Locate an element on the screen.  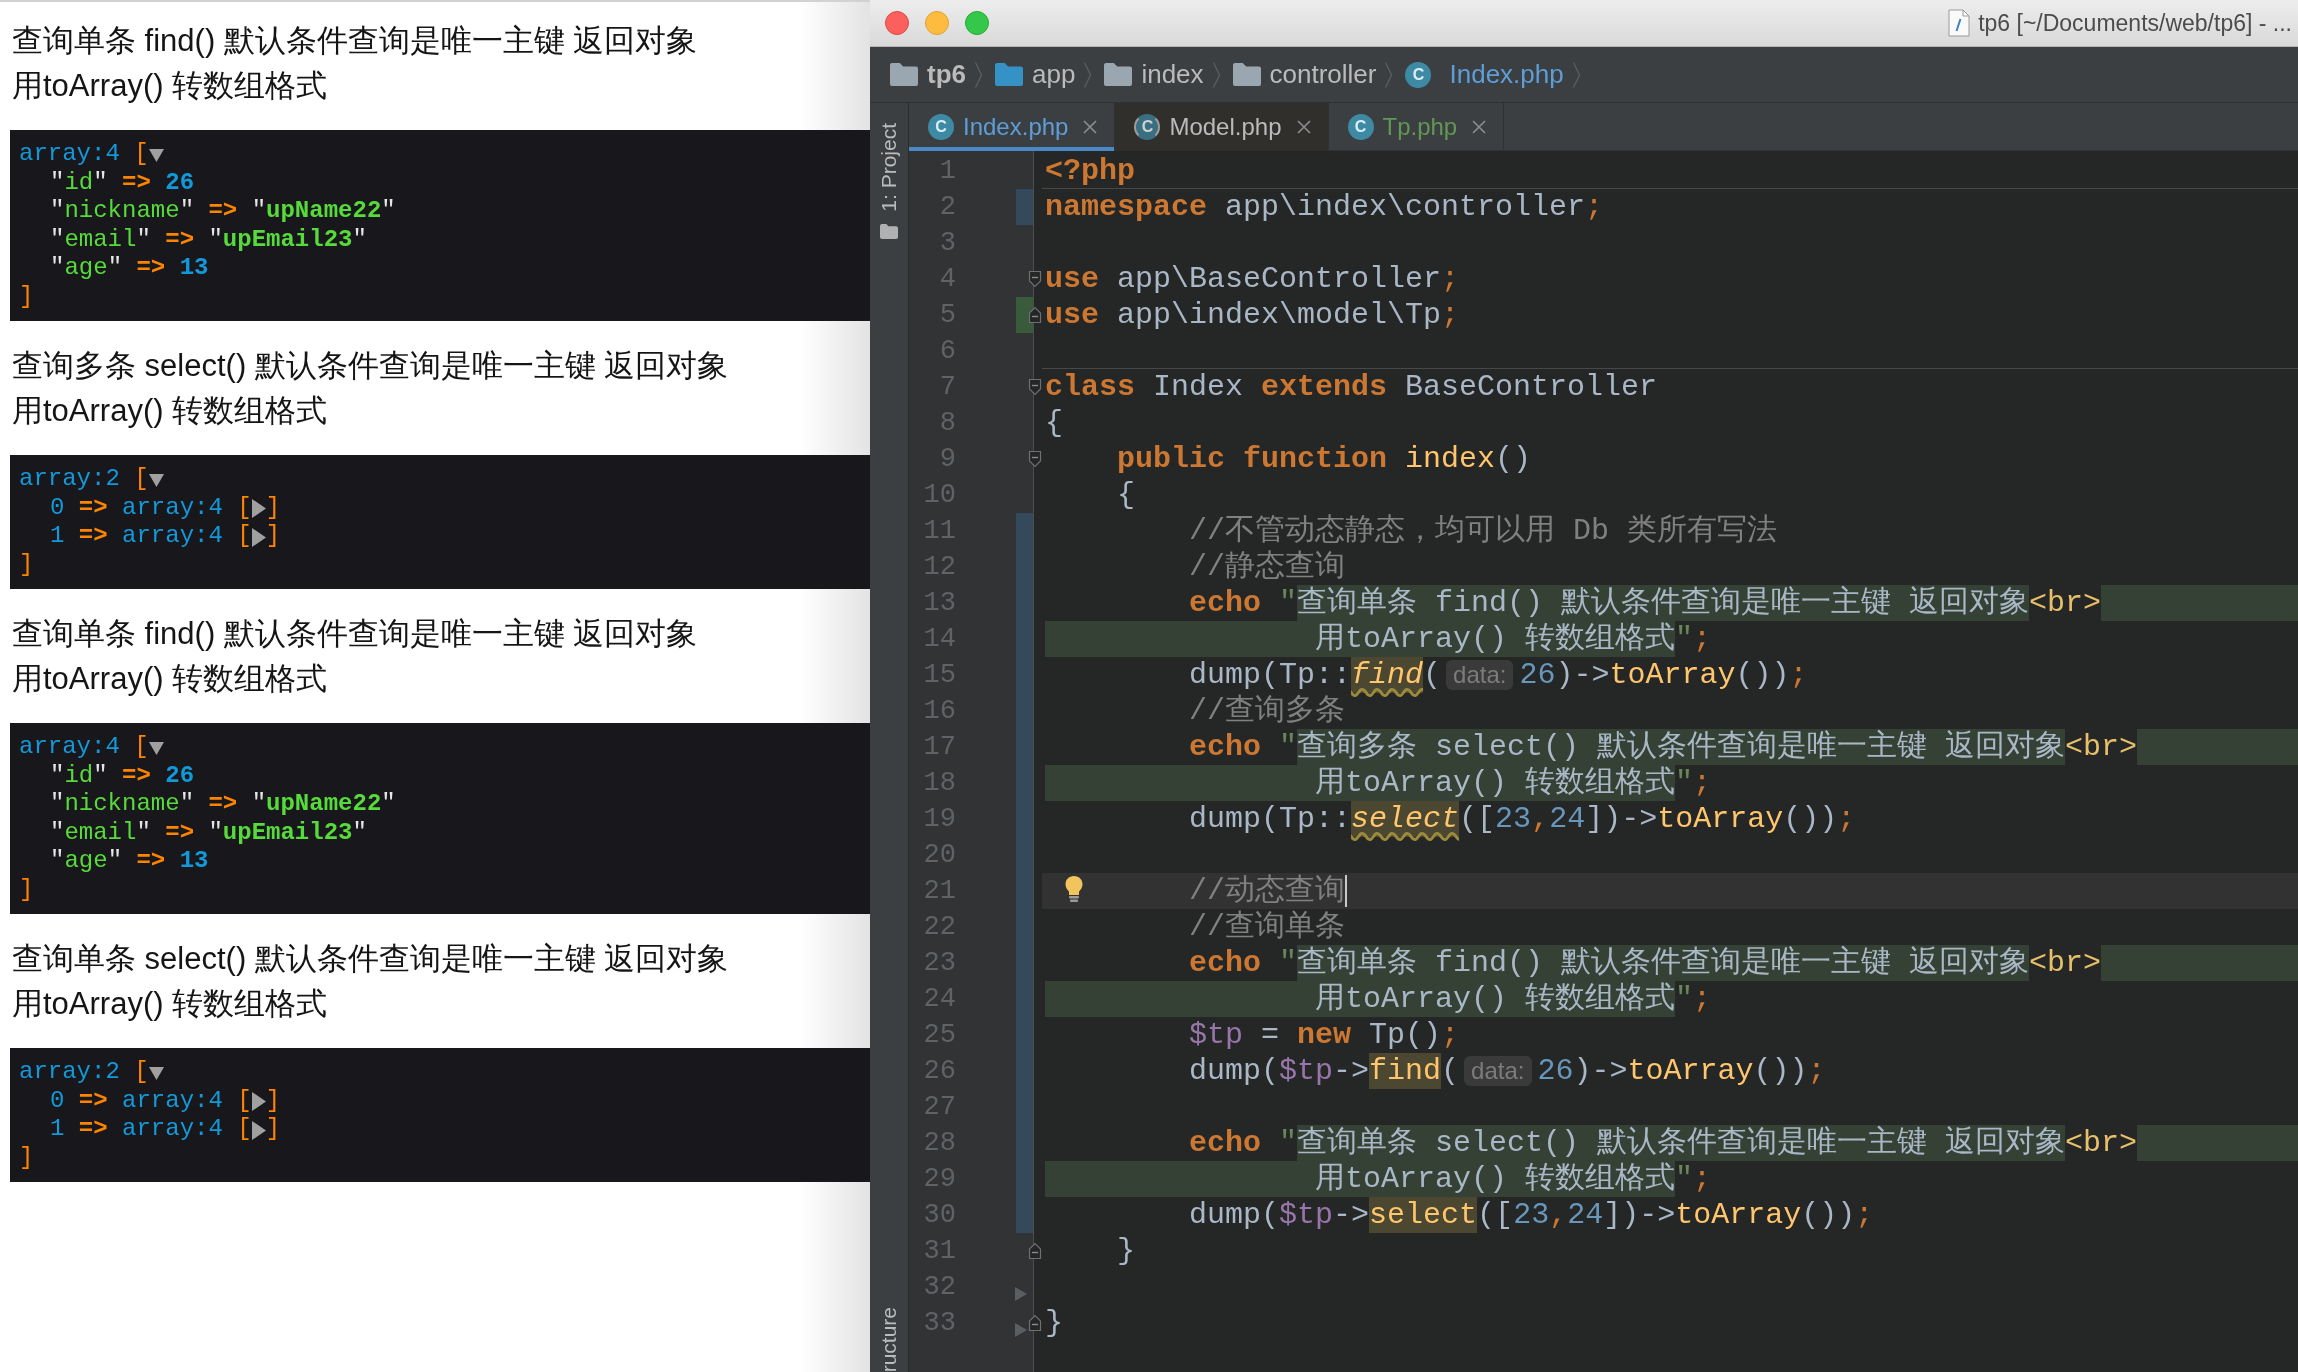
code-line: echo "查询单条 select() 默认条件查询是唯一主键 返回对象<br> is located at coordinates (1743, 1143).